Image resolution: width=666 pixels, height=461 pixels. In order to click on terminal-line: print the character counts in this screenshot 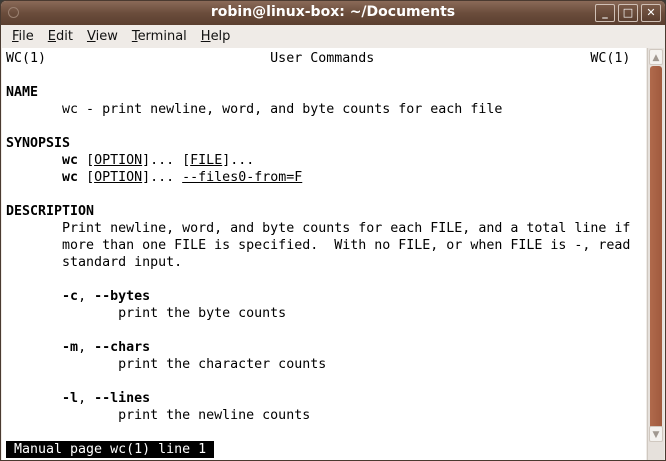, I will do `click(326, 364)`.